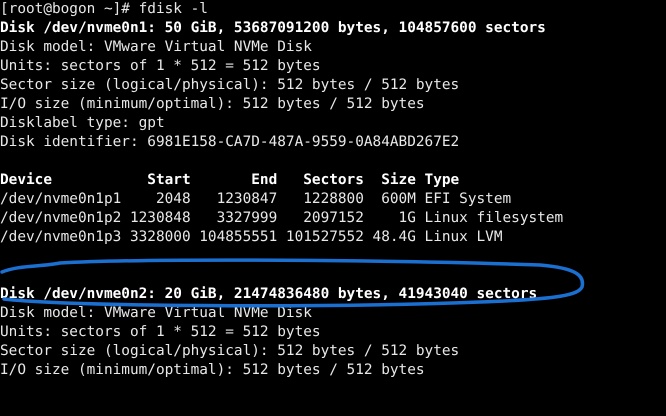  What do you see at coordinates (82, 123) in the screenshot?
I see `terminal-line: Disklabel type: gpt` at bounding box center [82, 123].